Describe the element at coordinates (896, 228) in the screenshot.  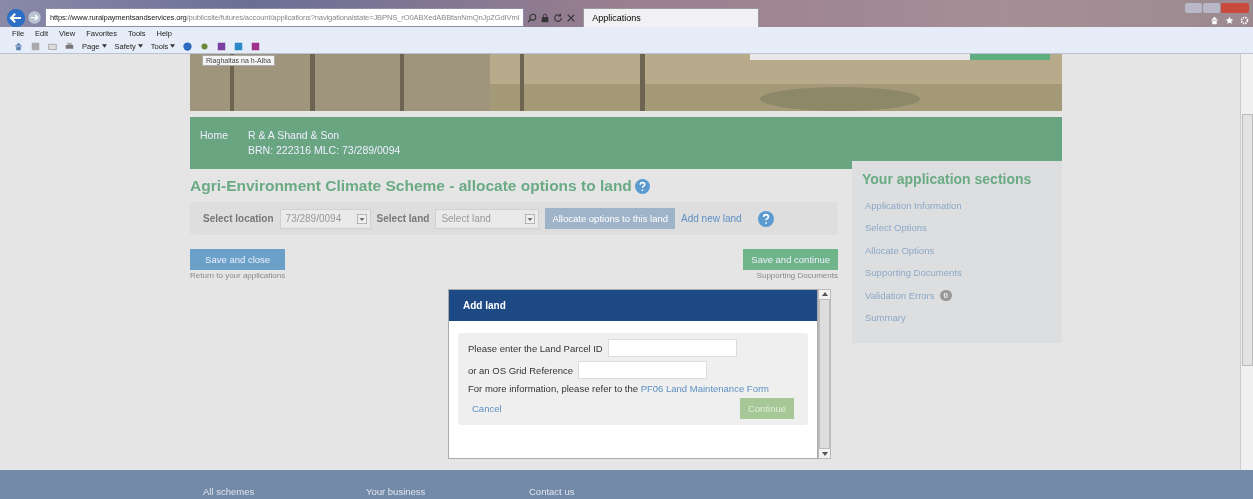
I see `section-link: Select Options` at that location.